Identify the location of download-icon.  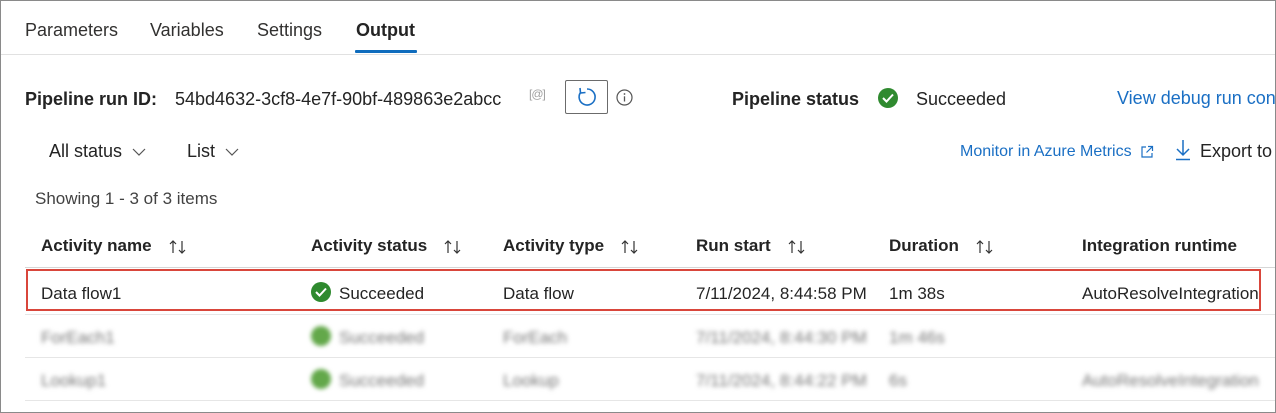
(1183, 150).